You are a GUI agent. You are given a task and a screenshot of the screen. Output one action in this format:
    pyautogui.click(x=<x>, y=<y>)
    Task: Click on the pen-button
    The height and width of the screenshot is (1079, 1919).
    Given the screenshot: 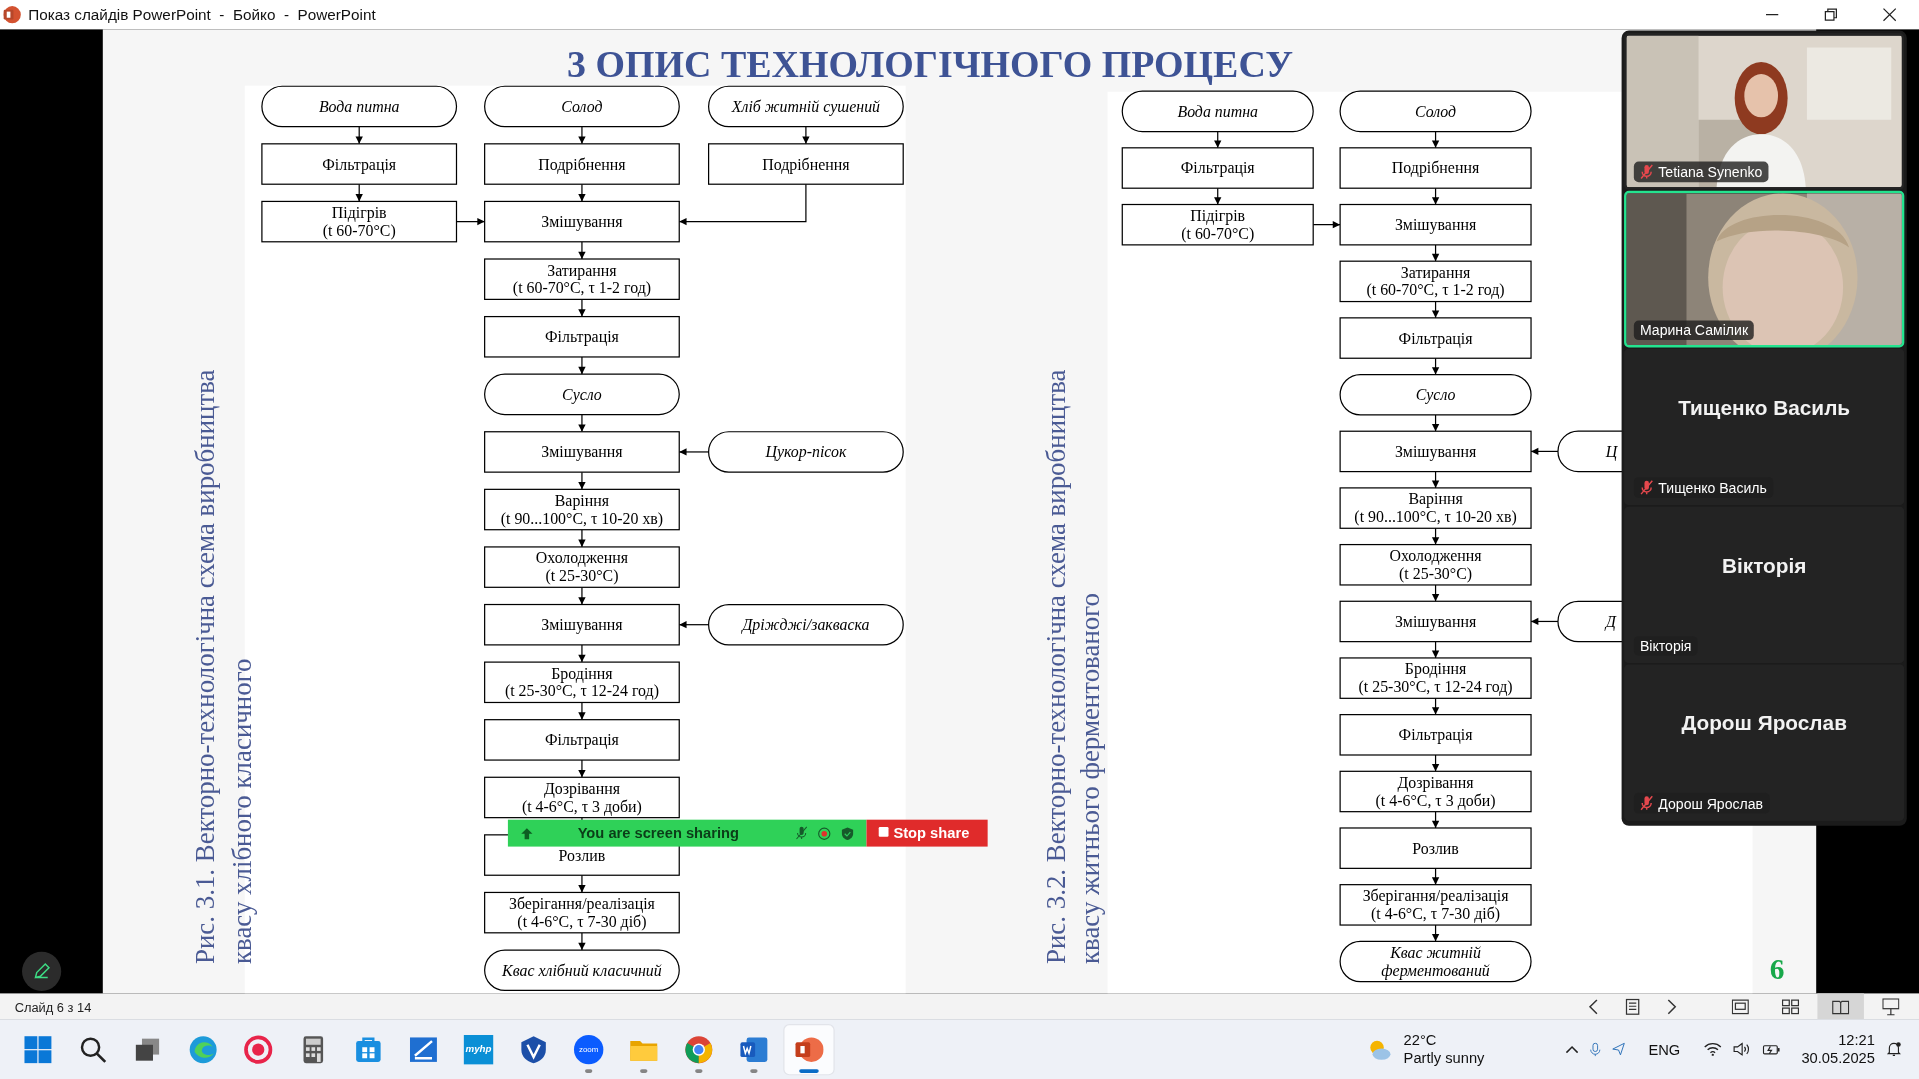 What is the action you would take?
    pyautogui.click(x=42, y=971)
    